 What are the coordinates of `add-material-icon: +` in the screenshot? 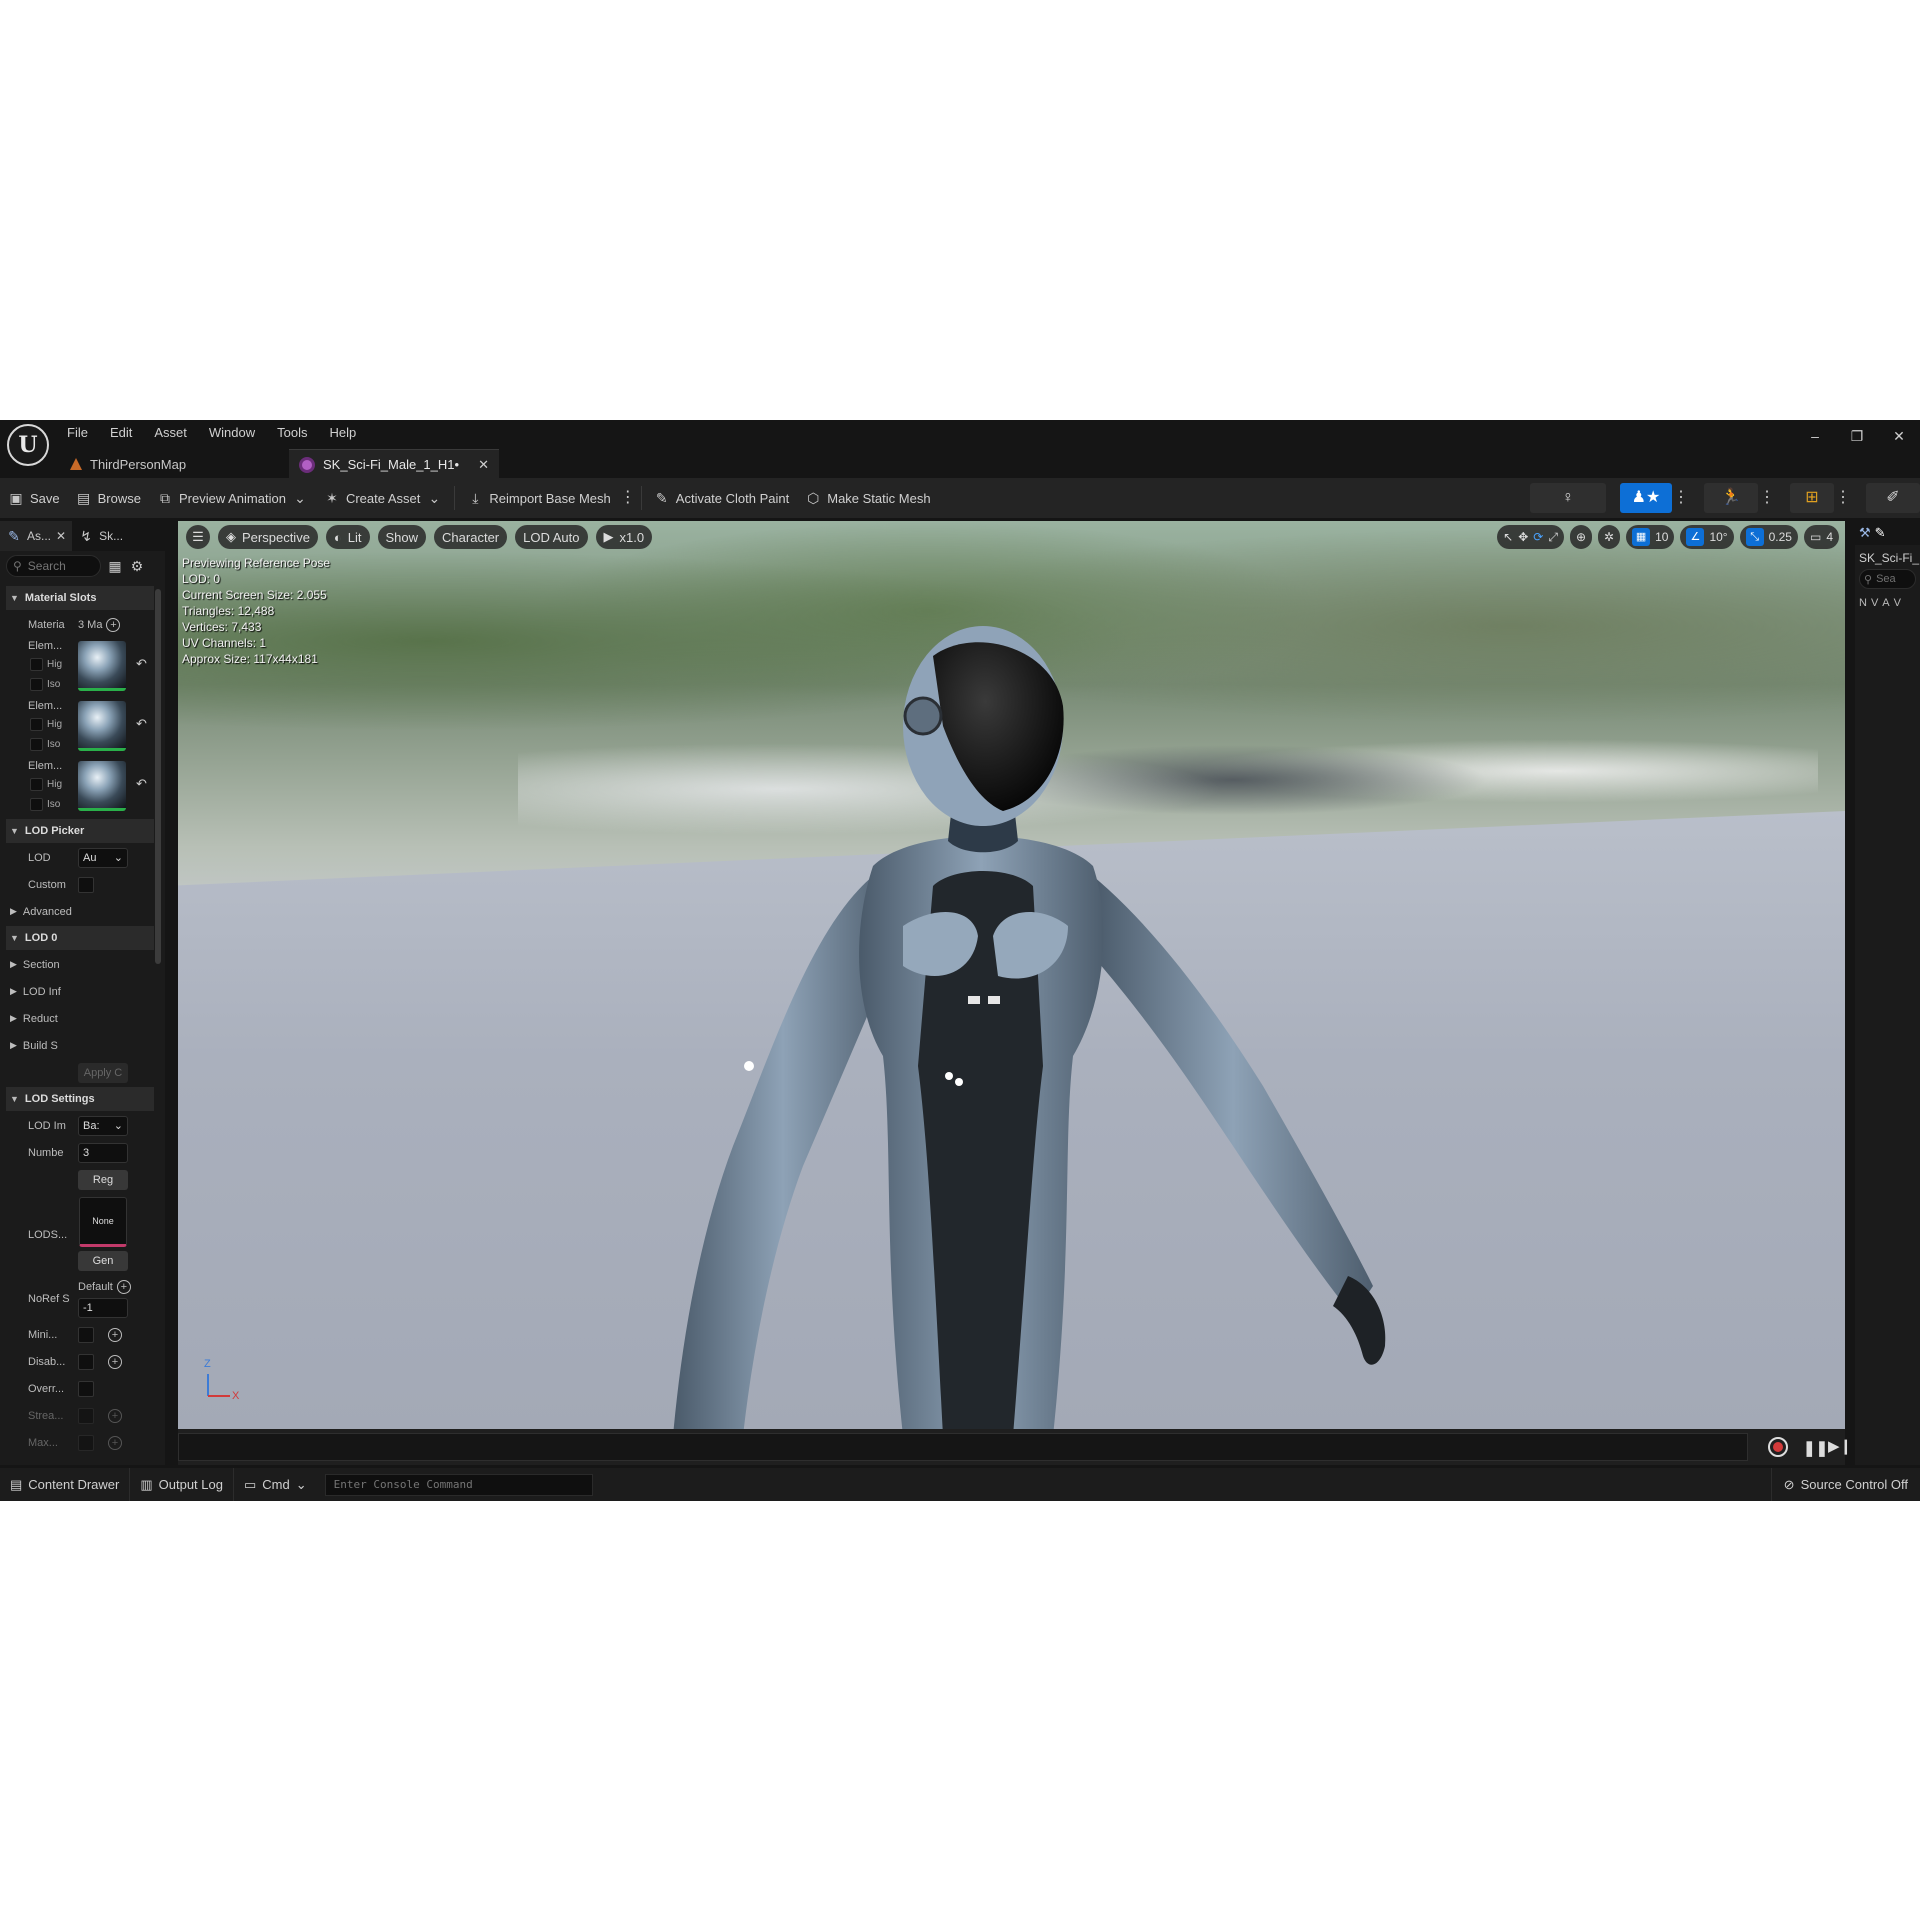 It's located at (113, 624).